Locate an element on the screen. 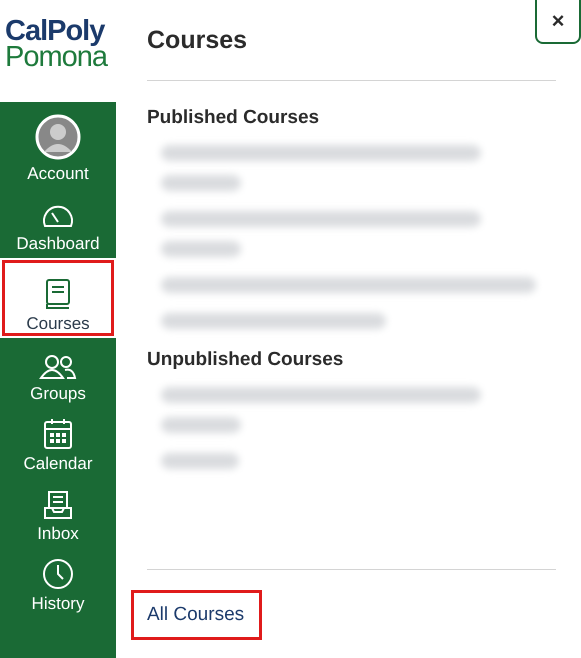 The height and width of the screenshot is (658, 581). nav-item: Groups is located at coordinates (58, 373).